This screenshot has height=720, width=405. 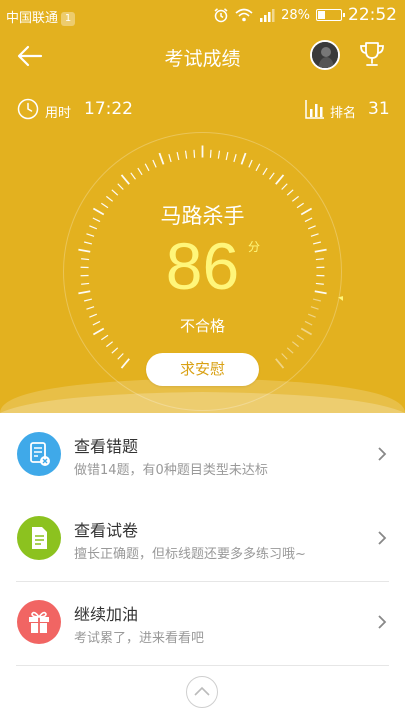 What do you see at coordinates (68, 19) in the screenshot?
I see `sim-badge: 1` at bounding box center [68, 19].